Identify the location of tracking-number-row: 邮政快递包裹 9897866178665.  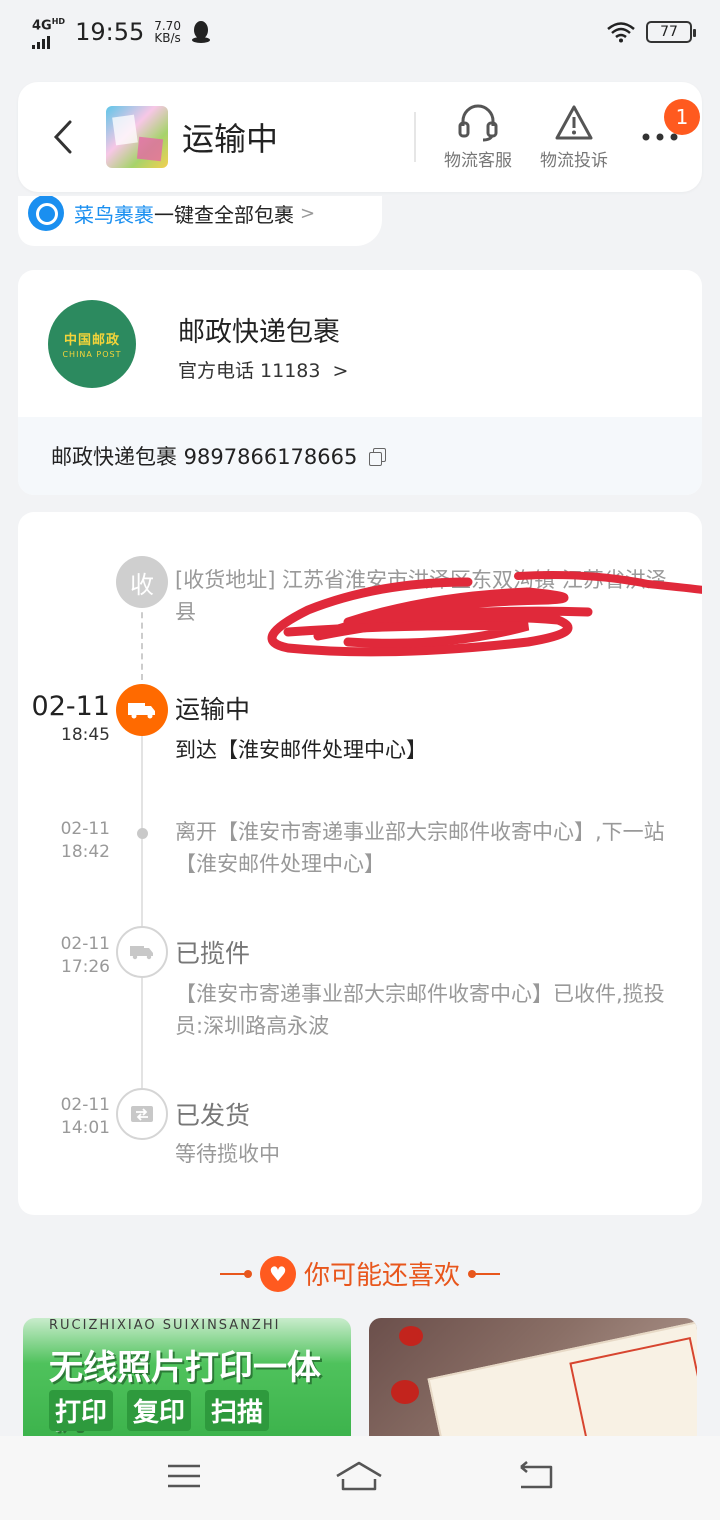
(360, 456).